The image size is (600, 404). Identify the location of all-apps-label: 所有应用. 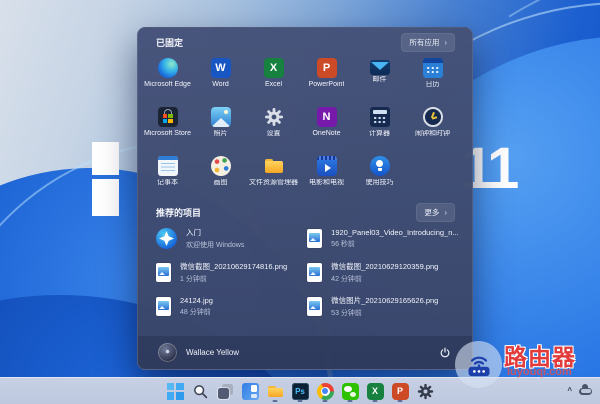
(424, 42).